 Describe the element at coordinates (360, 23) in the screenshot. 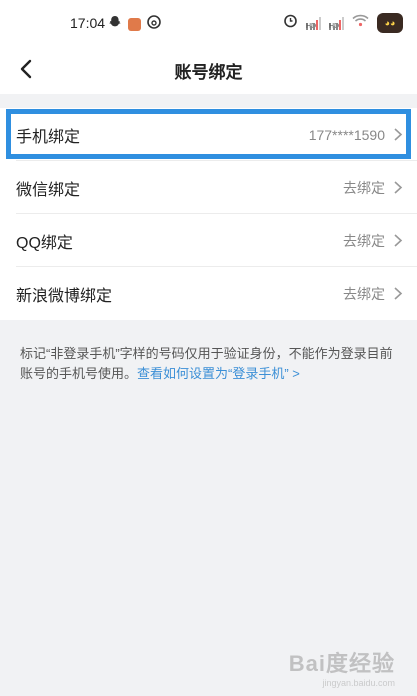

I see `wifi-icon` at that location.